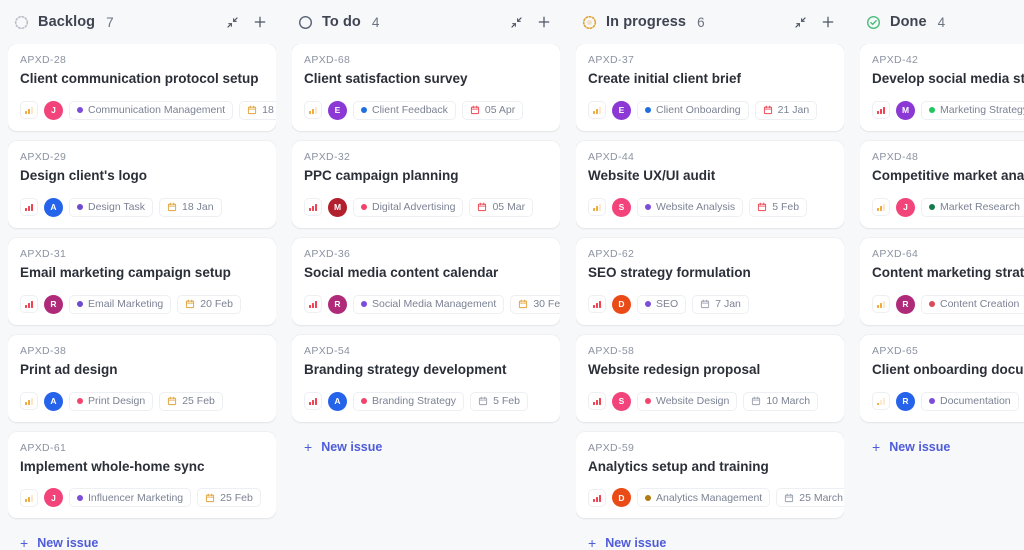 This screenshot has width=1024, height=550. I want to click on label-chip: Client Feedback, so click(404, 110).